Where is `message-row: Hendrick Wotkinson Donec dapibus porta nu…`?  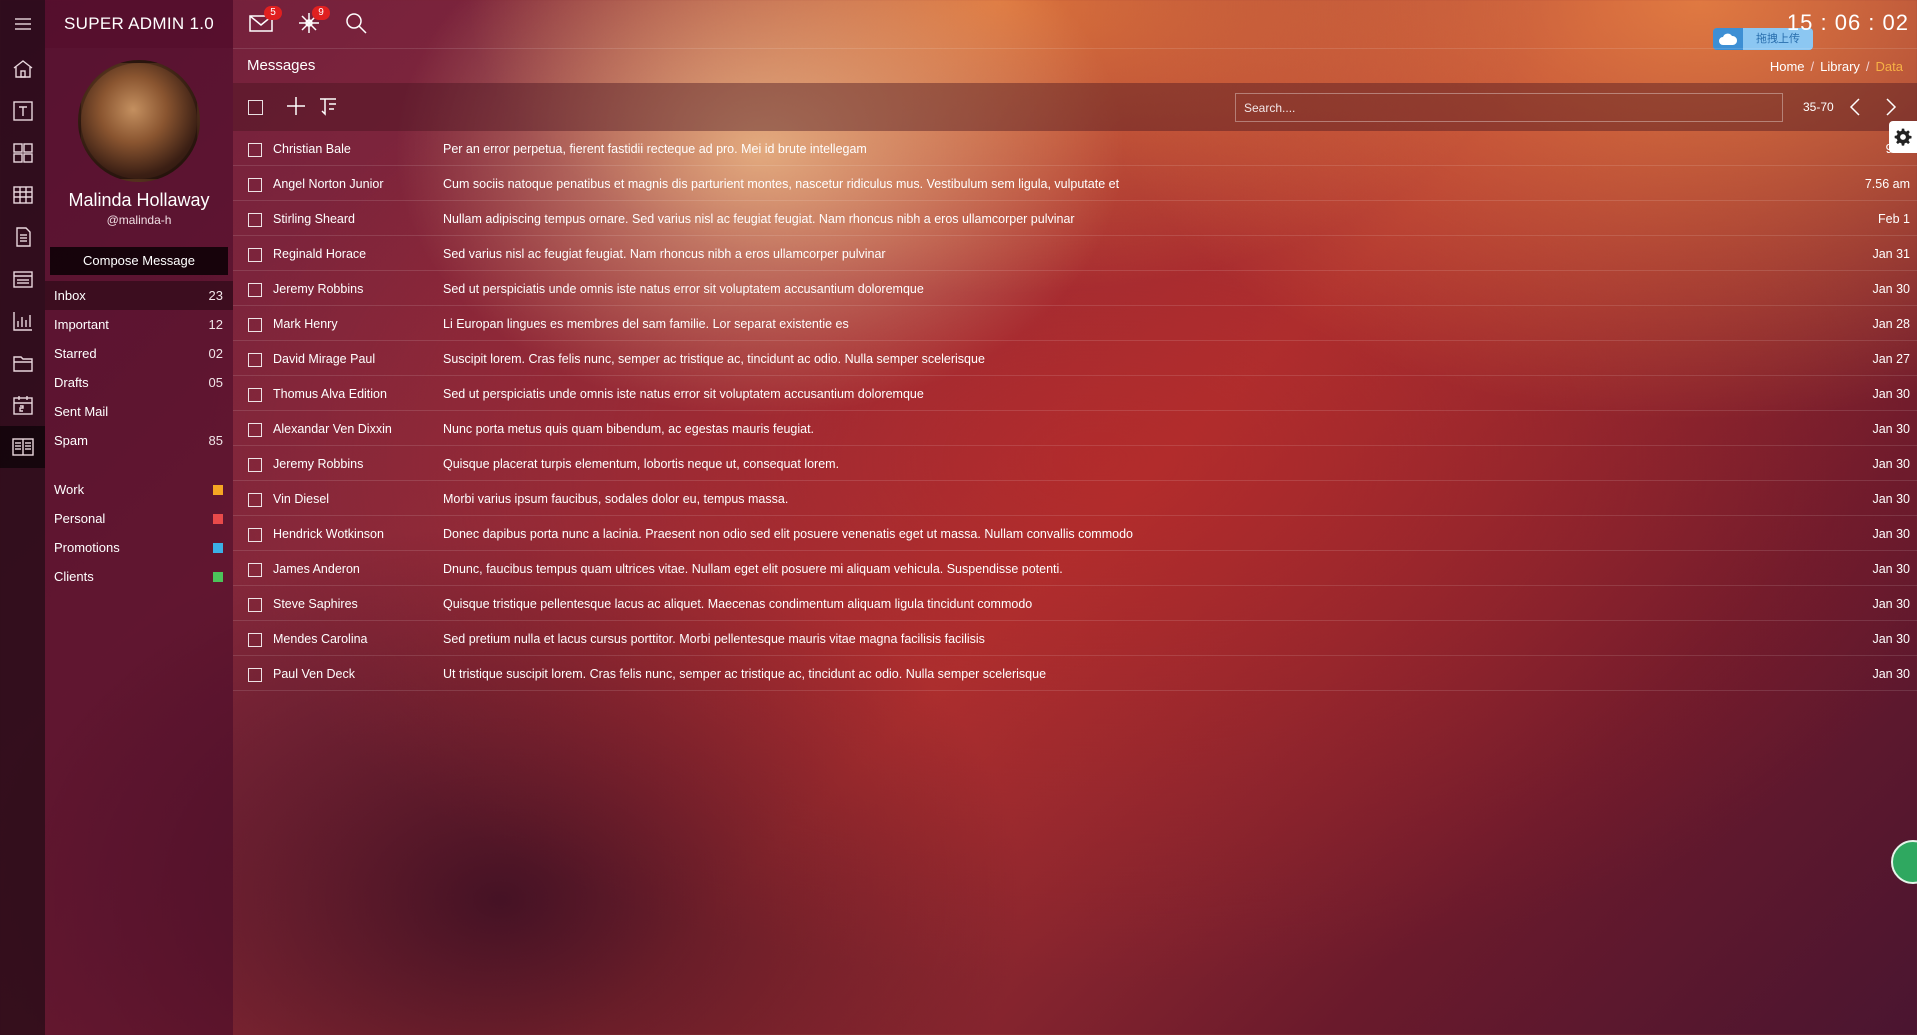
message-row: Hendrick Wotkinson Donec dapibus porta nu… is located at coordinates (1075, 533).